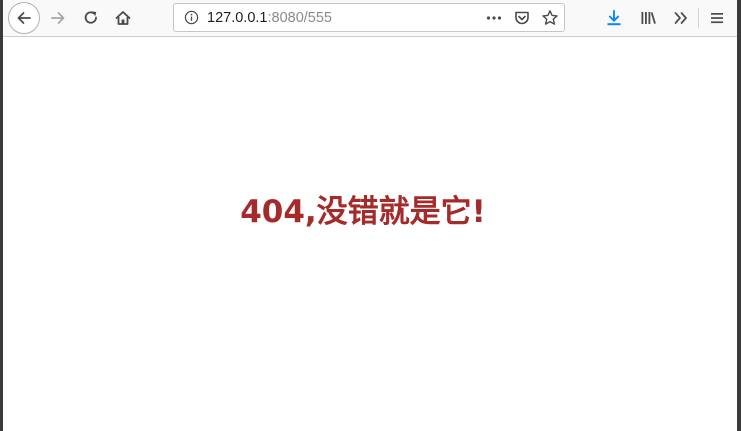 The width and height of the screenshot is (741, 431). Describe the element at coordinates (191, 17) in the screenshot. I see `info-icon` at that location.